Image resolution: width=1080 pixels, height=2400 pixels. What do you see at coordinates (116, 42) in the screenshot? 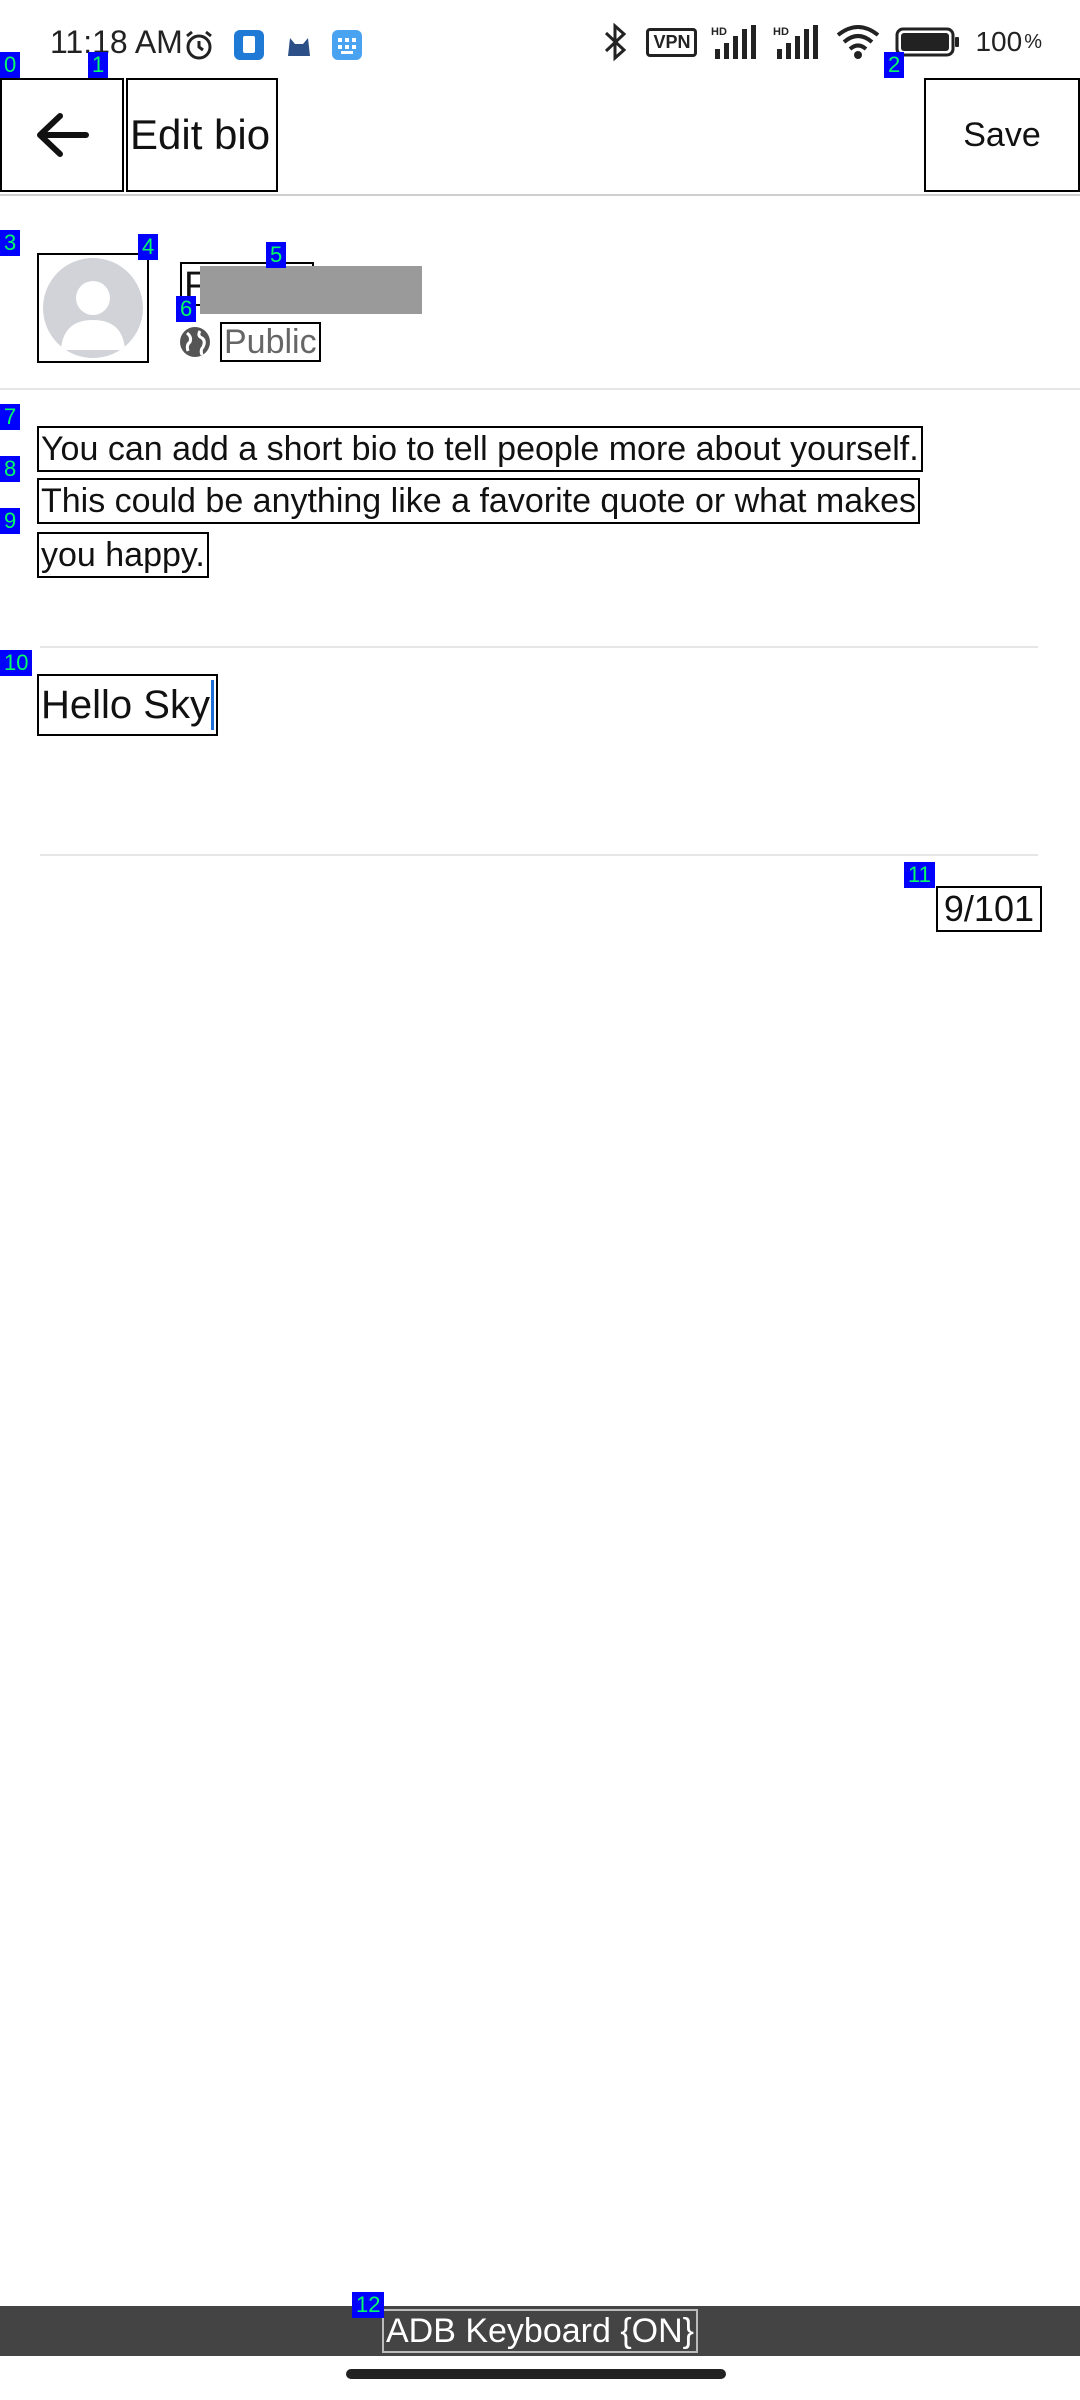
I see `status-time: 11:18 AM` at bounding box center [116, 42].